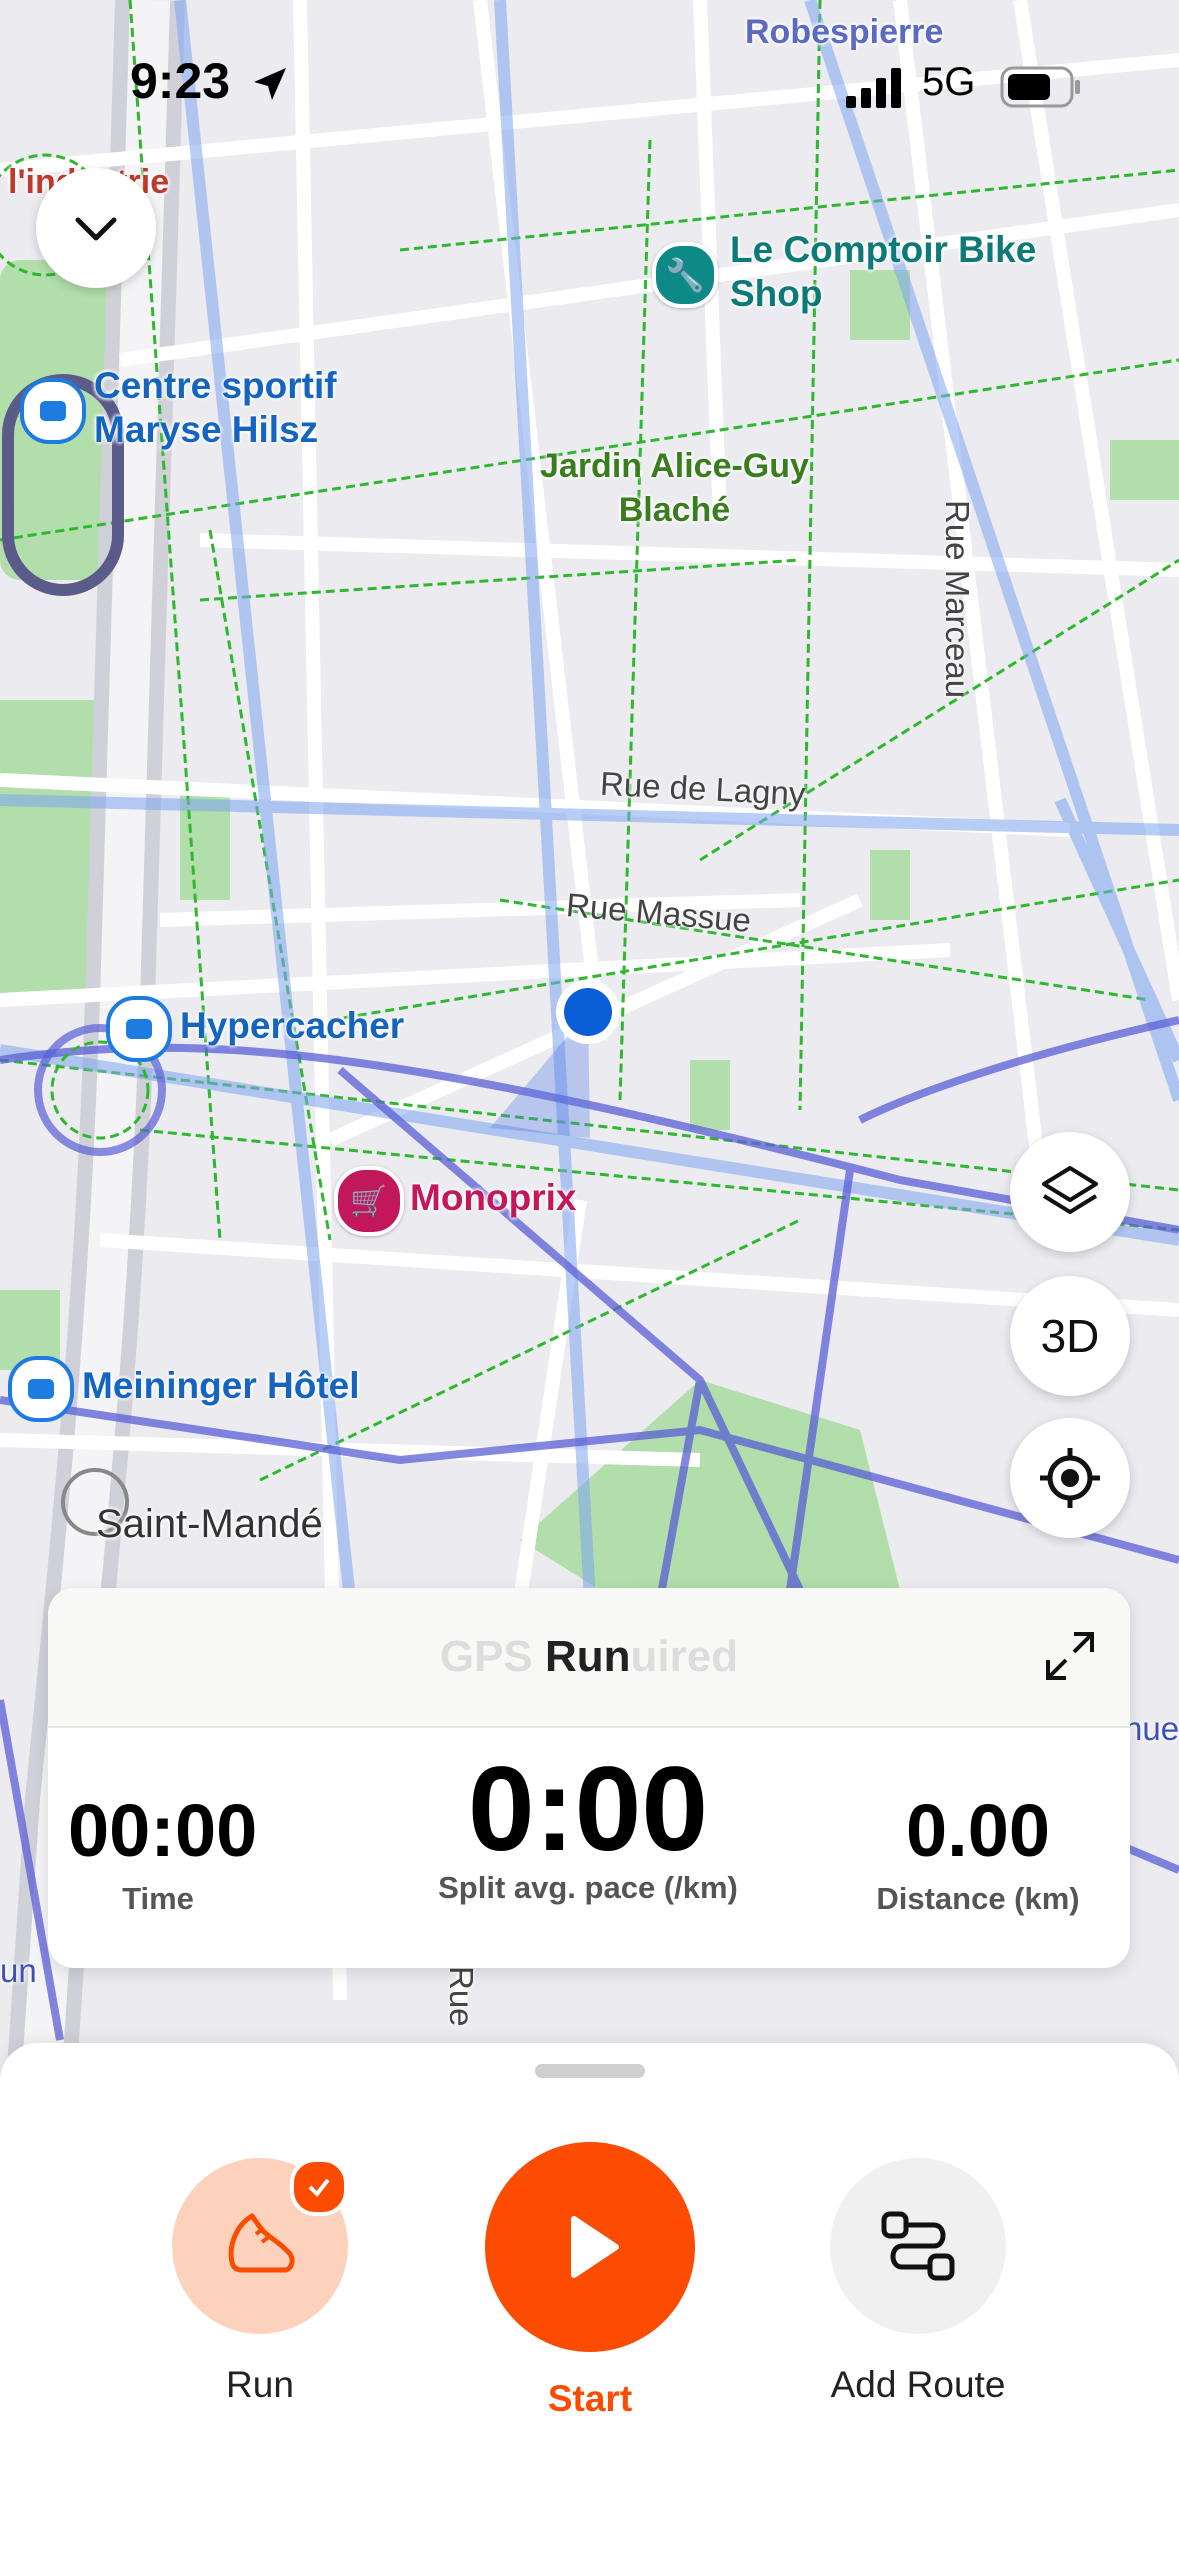 The width and height of the screenshot is (1179, 2556). I want to click on expand-icon, so click(1070, 1656).